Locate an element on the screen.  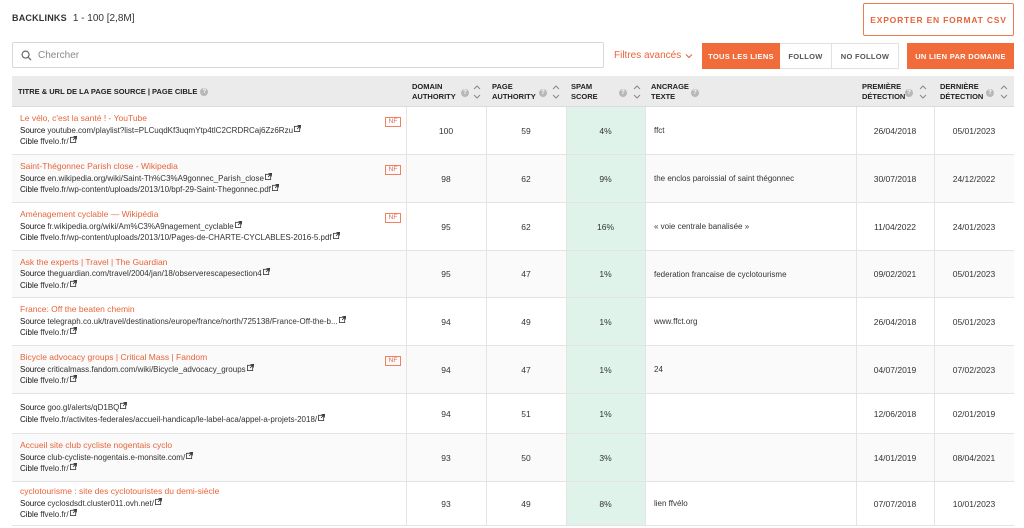
source-title-link: Aménagement cyclable — Wikipédia is located at coordinates (89, 215).